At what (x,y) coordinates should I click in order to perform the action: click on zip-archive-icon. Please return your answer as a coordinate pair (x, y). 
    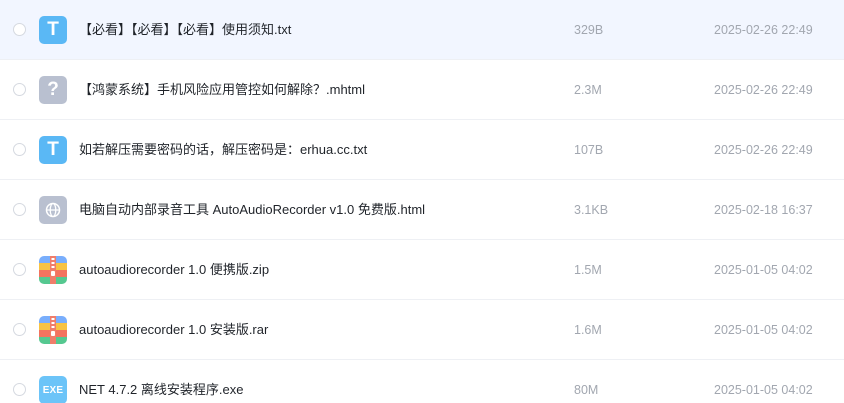
    Looking at the image, I should click on (53, 270).